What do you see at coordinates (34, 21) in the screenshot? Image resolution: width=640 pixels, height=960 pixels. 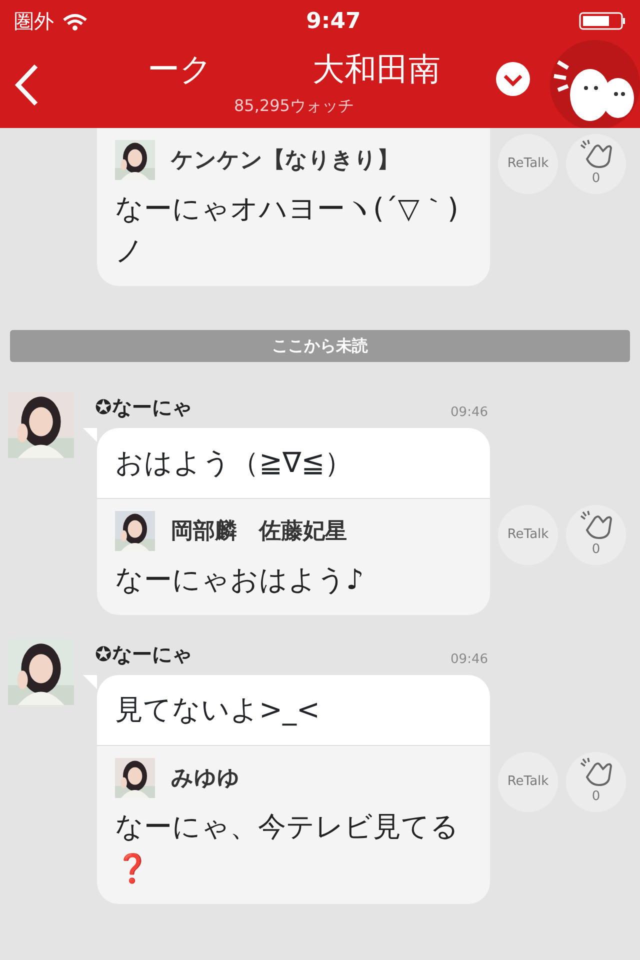 I see `carrier-label: 圏外` at bounding box center [34, 21].